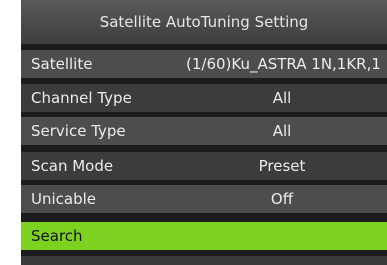  I want to click on menu-bottom-band, so click(204, 260).